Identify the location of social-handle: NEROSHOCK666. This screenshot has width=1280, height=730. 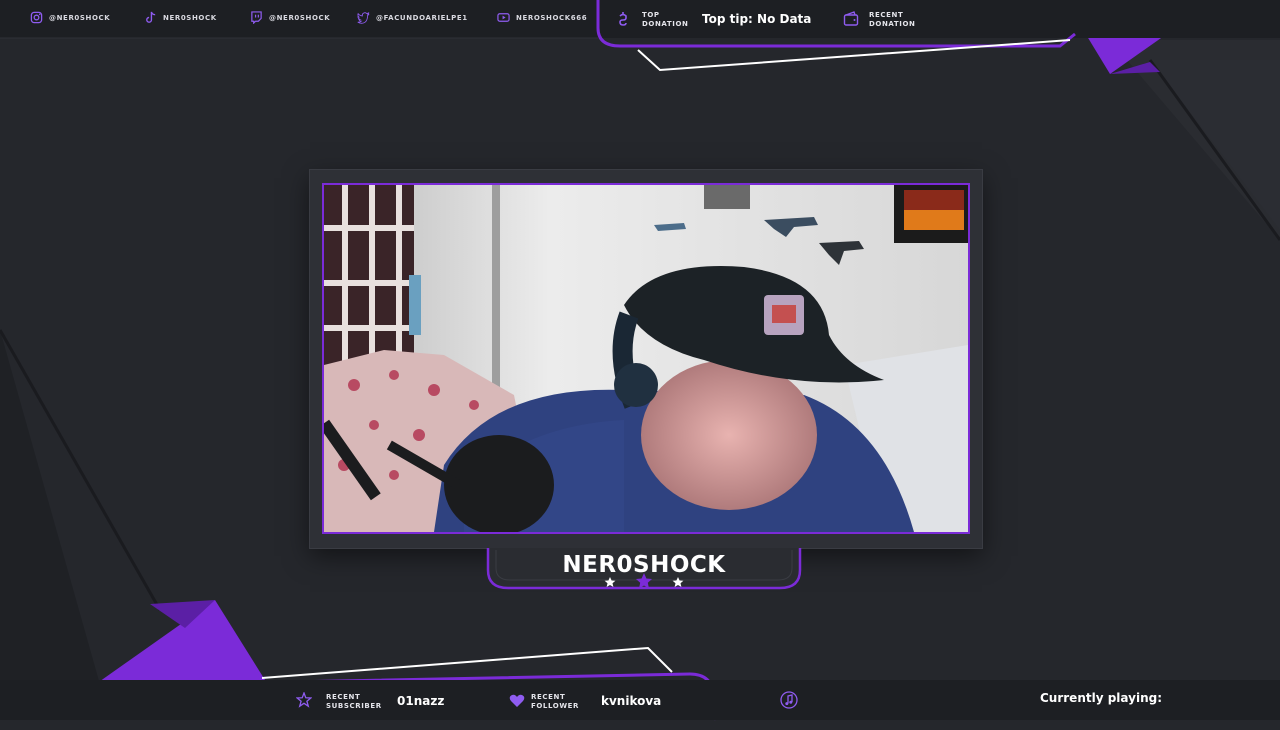
(552, 18).